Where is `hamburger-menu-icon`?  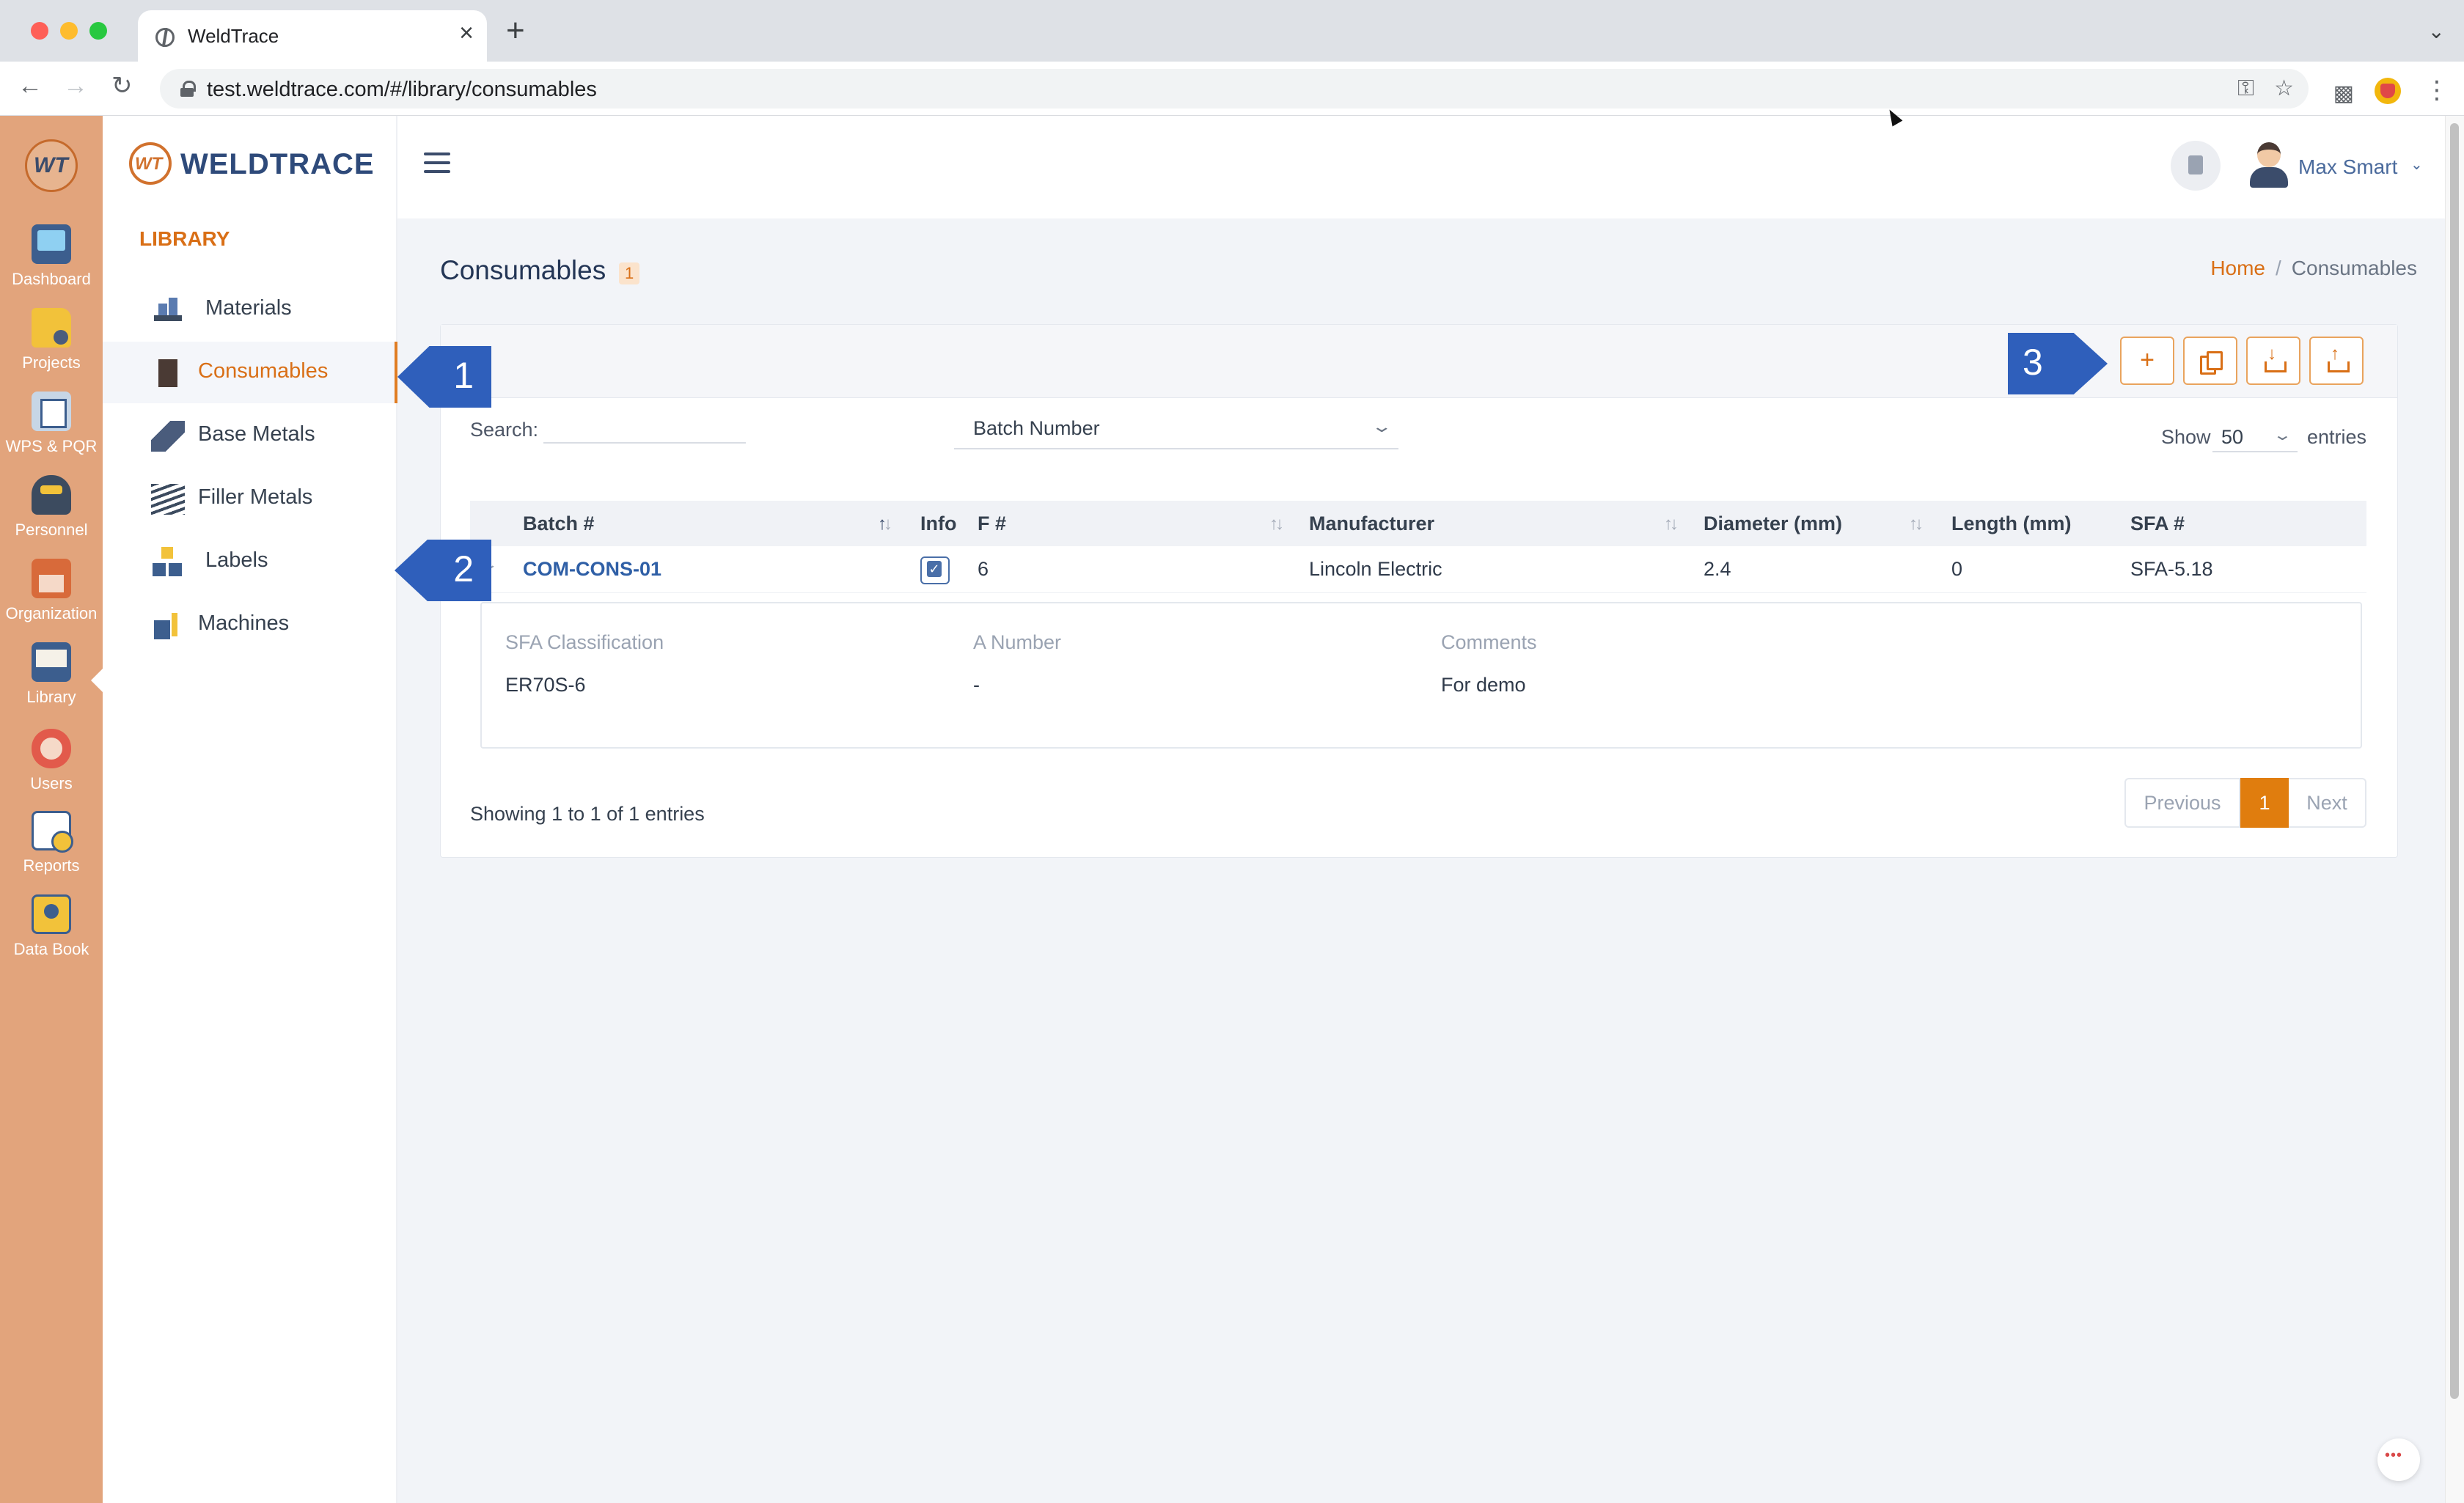 hamburger-menu-icon is located at coordinates (437, 163).